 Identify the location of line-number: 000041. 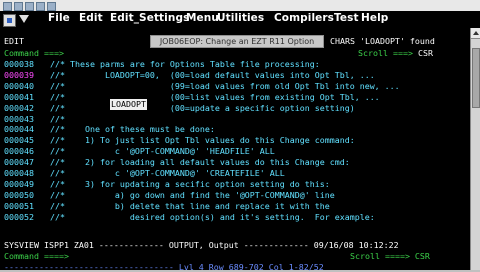
(19, 97).